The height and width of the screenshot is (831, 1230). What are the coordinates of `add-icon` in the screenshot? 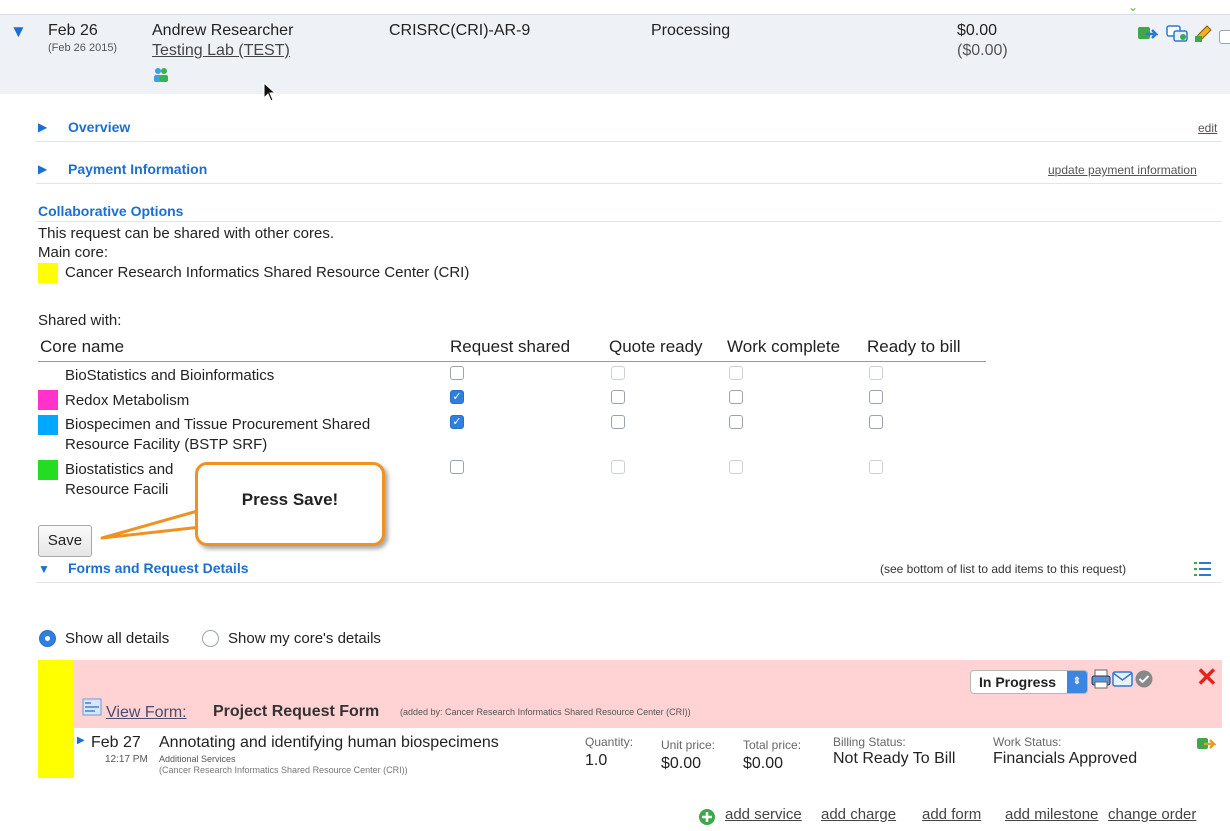 It's located at (707, 819).